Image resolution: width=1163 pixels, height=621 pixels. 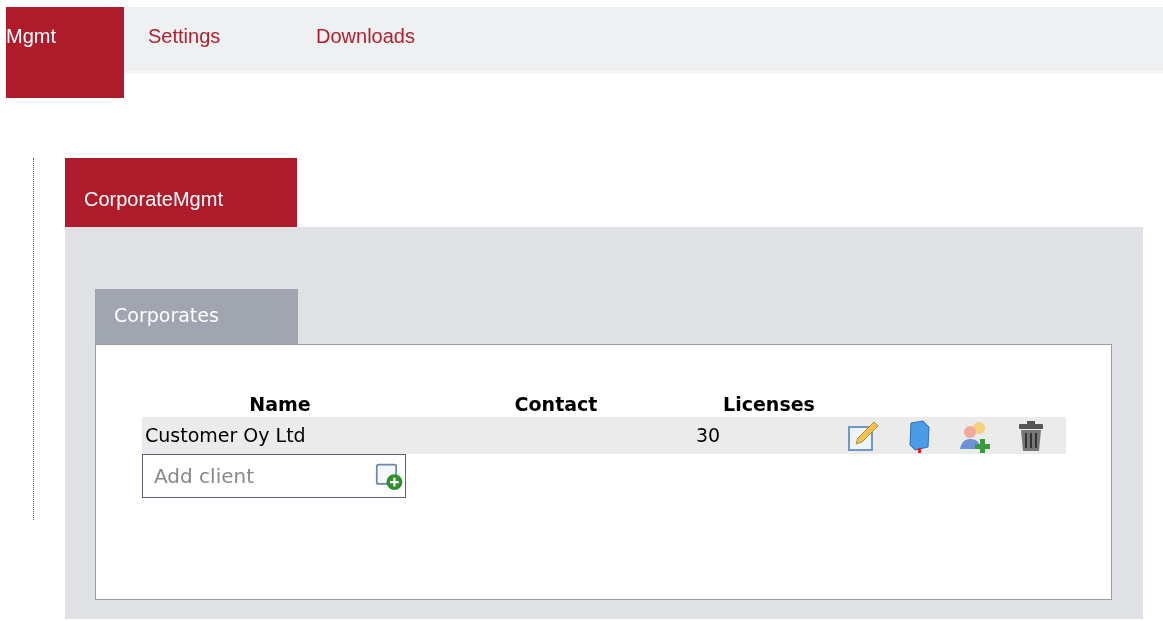 I want to click on column-header: Contact, so click(x=556, y=405).